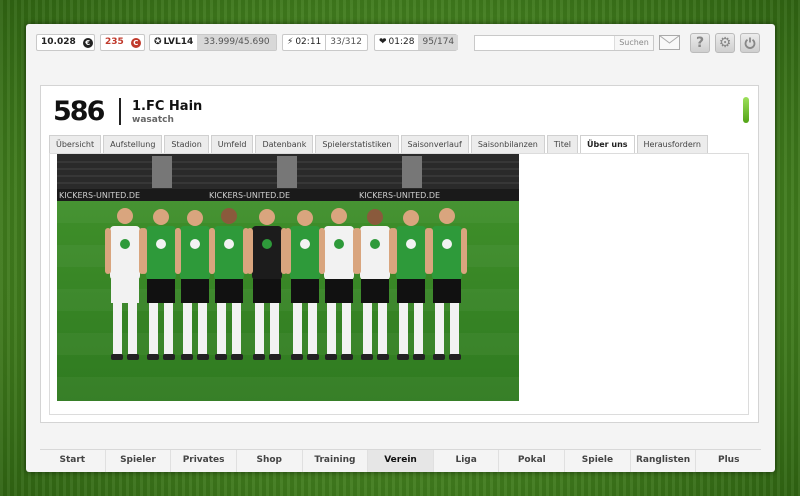 This screenshot has width=800, height=496. What do you see at coordinates (325, 42) in the screenshot?
I see `energy-display: ⚡ 02:11 33/312` at bounding box center [325, 42].